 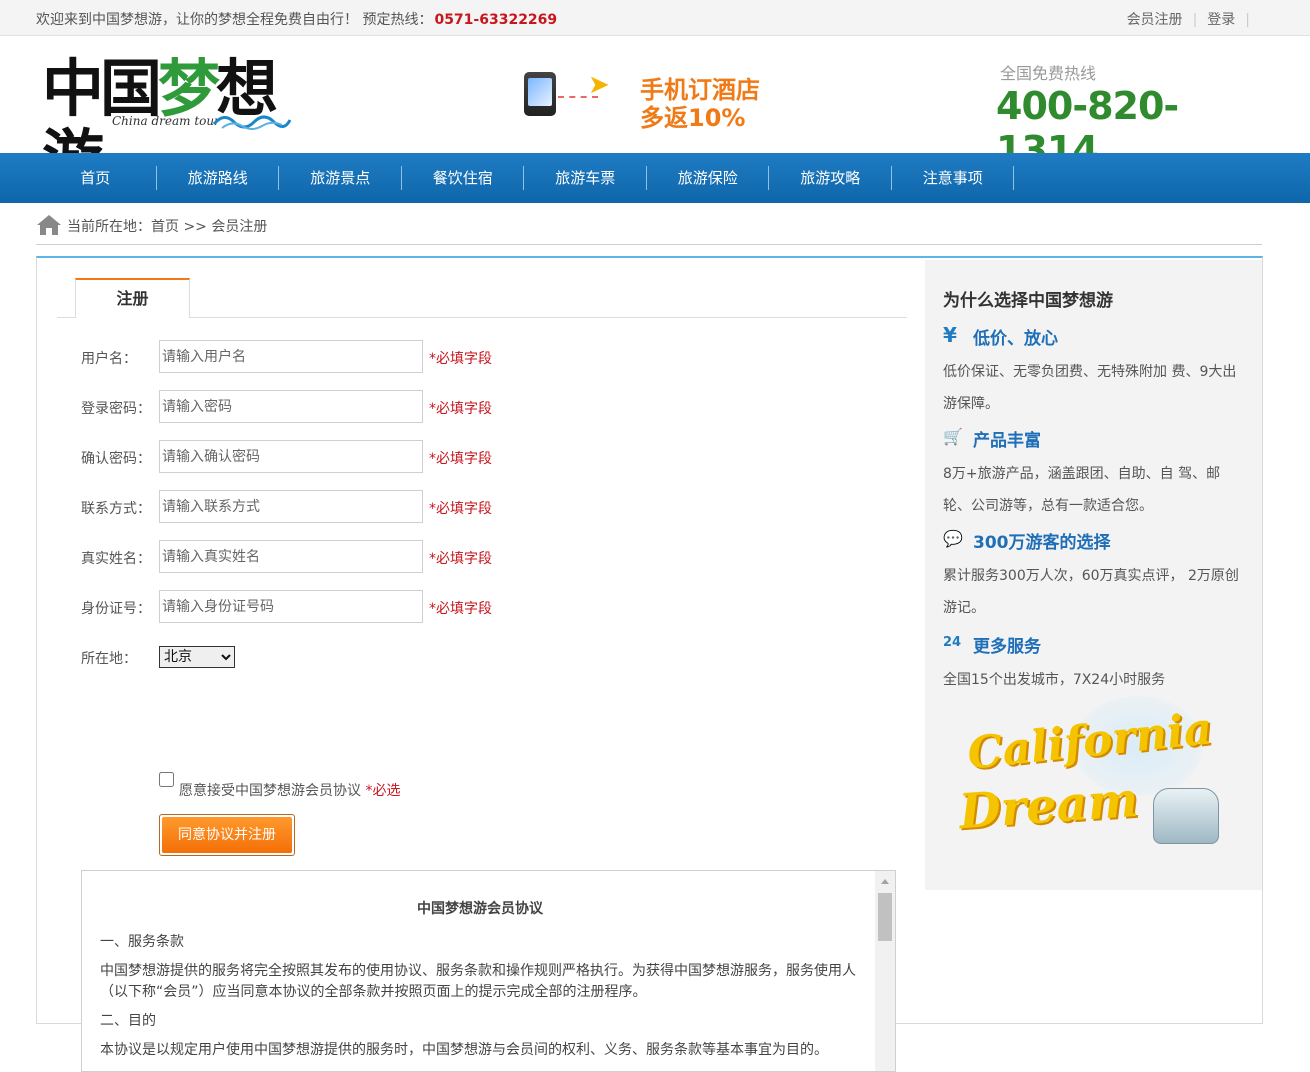 I want to click on sidebar-title: 为什么选择中国梦想游, so click(x=1028, y=301).